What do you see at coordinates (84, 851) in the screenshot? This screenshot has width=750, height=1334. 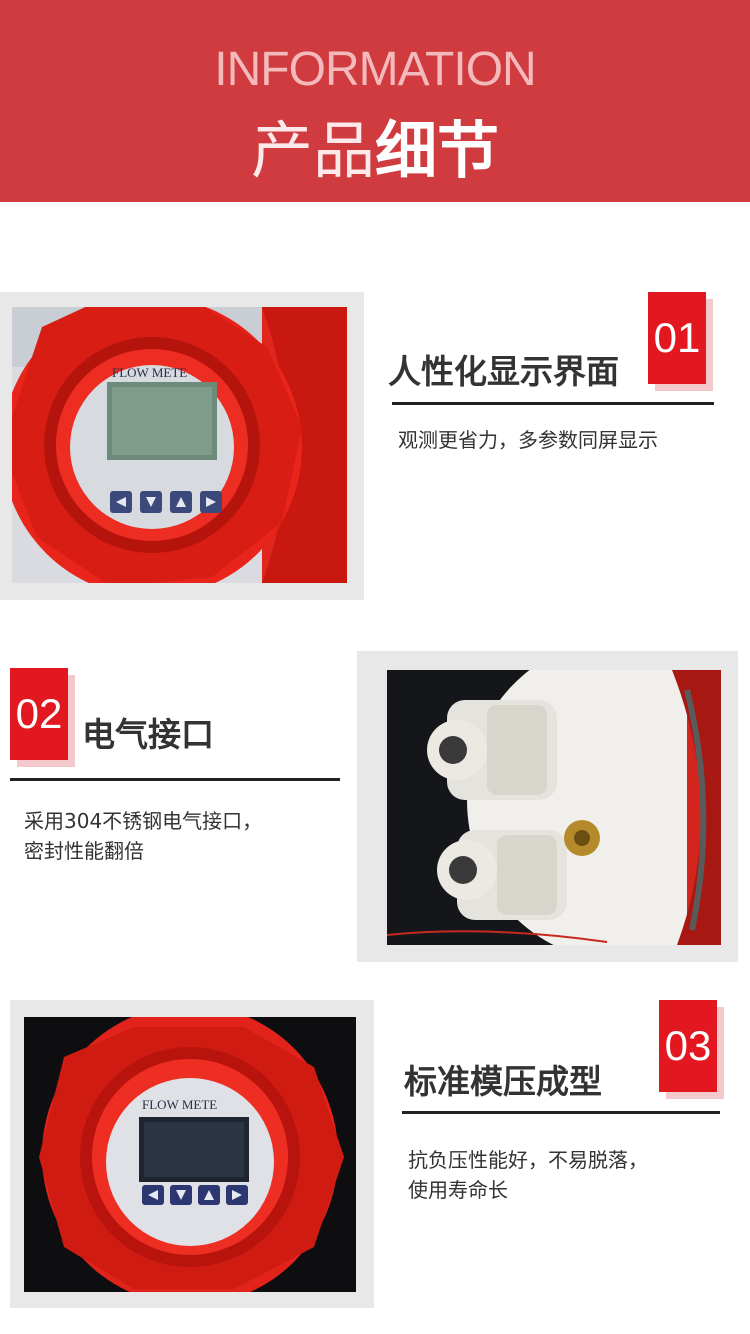 I see `section2-desc-line-2: 密封性能翻倍` at bounding box center [84, 851].